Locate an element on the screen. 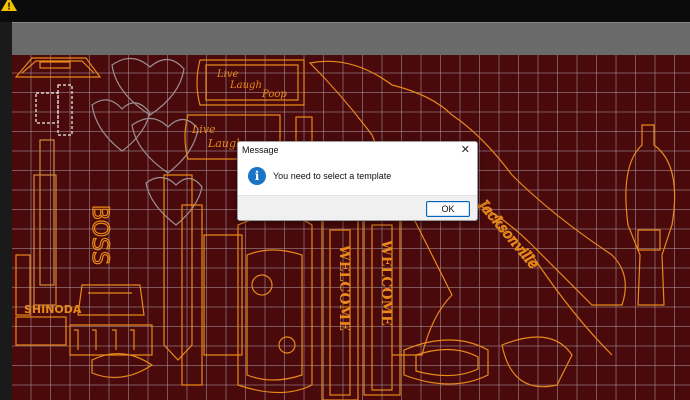 The height and width of the screenshot is (400, 690). banner-design is located at coordinates (58, 67).